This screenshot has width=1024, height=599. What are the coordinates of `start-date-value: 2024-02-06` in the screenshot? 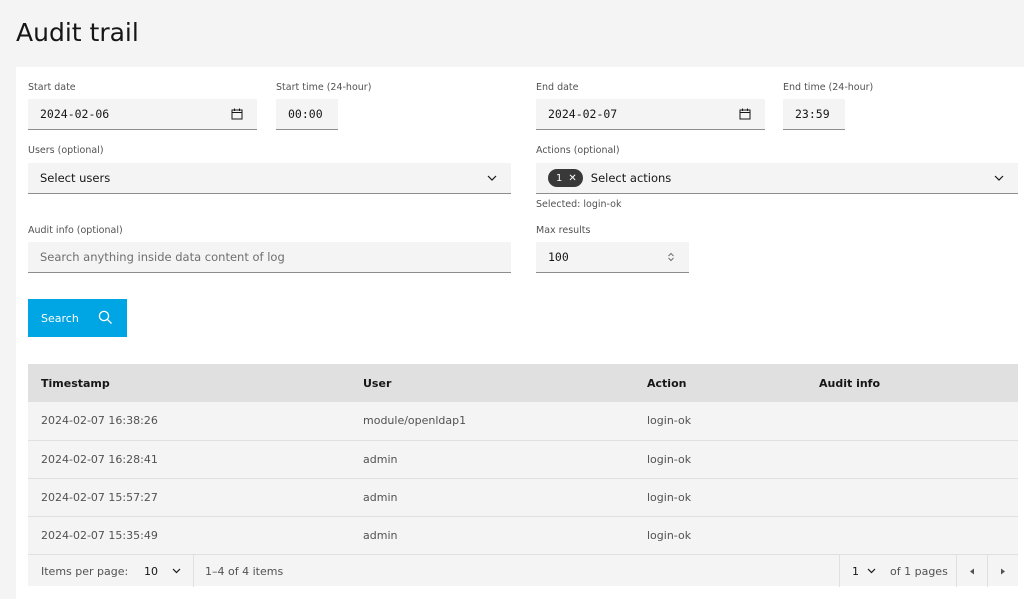 It's located at (75, 114).